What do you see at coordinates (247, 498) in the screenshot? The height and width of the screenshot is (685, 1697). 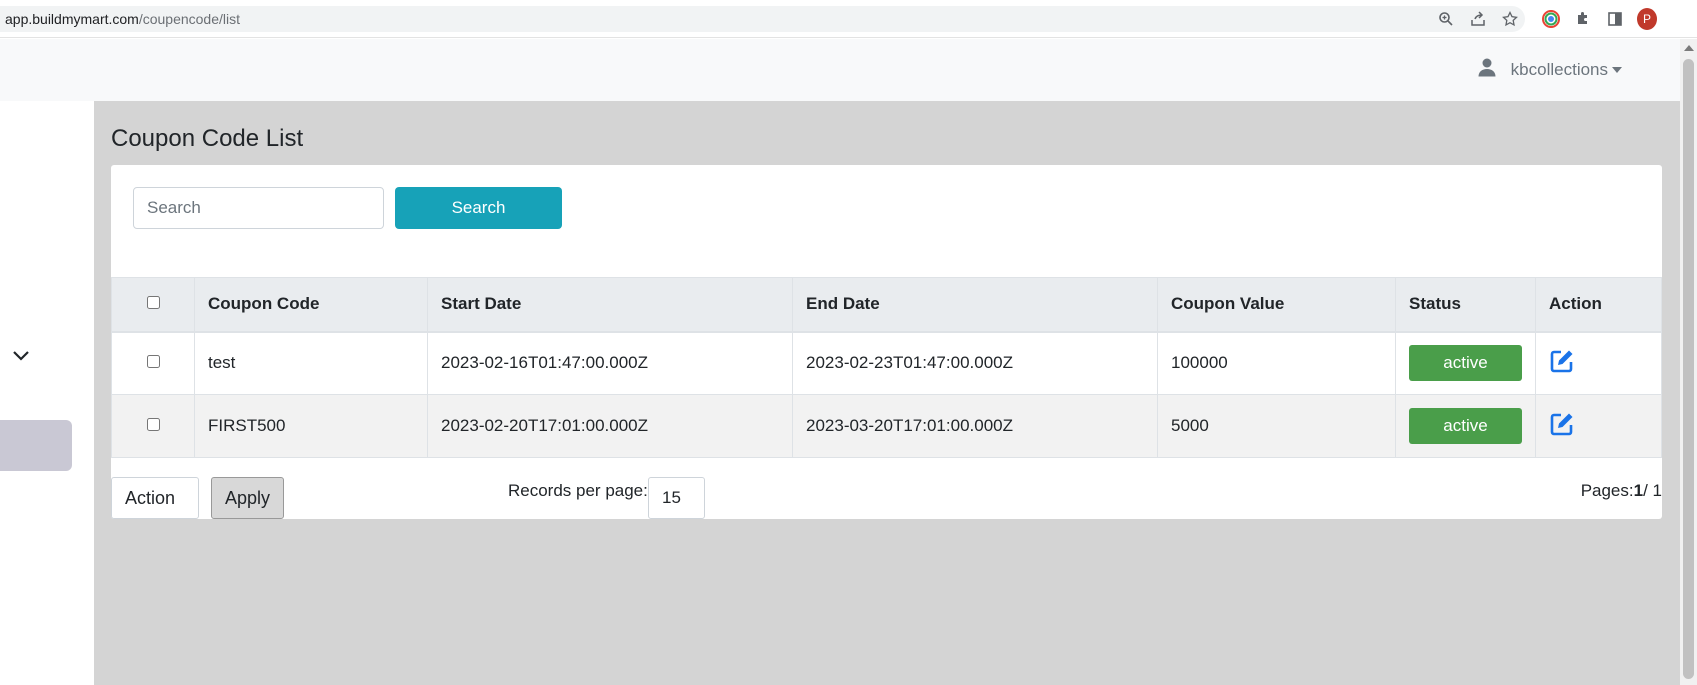 I see `apply-button: Apply` at bounding box center [247, 498].